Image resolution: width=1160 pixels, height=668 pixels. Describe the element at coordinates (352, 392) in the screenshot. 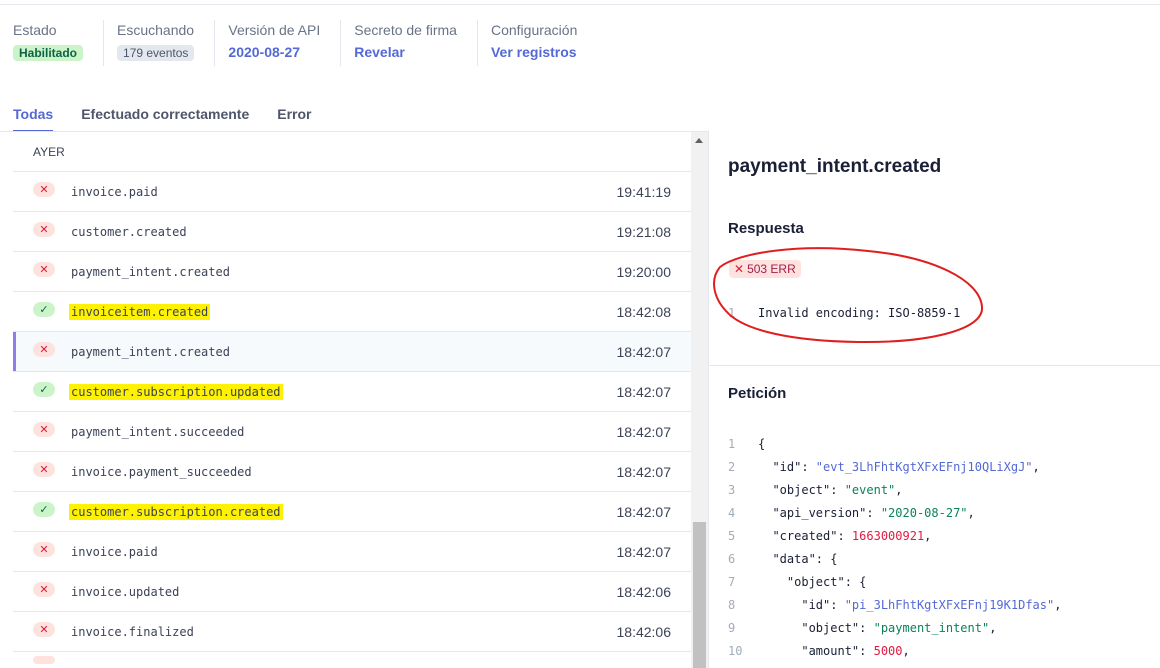

I see `list-item: ✓ customer.subscription.updated 18:42:07` at that location.